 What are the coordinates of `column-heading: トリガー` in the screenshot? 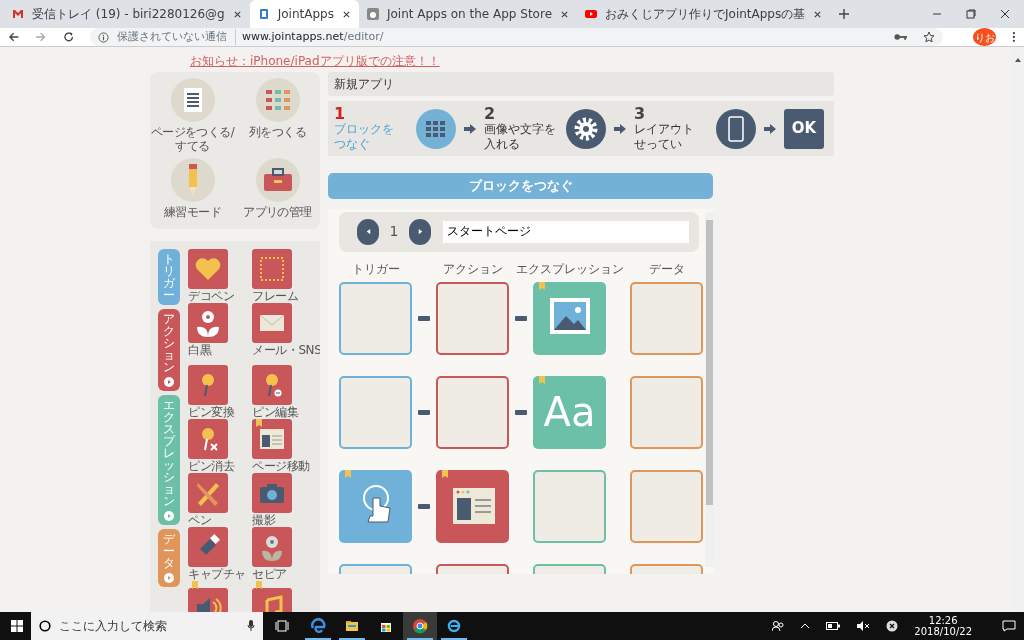 It's located at (375, 269).